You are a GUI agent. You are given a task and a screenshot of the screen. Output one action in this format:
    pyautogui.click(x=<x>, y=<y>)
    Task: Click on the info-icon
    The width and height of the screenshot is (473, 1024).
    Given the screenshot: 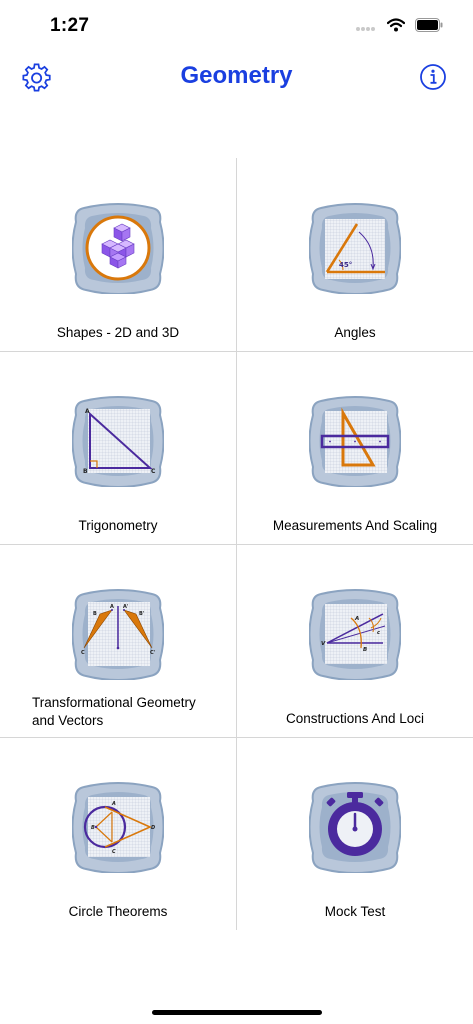 What is the action you would take?
    pyautogui.click(x=433, y=79)
    